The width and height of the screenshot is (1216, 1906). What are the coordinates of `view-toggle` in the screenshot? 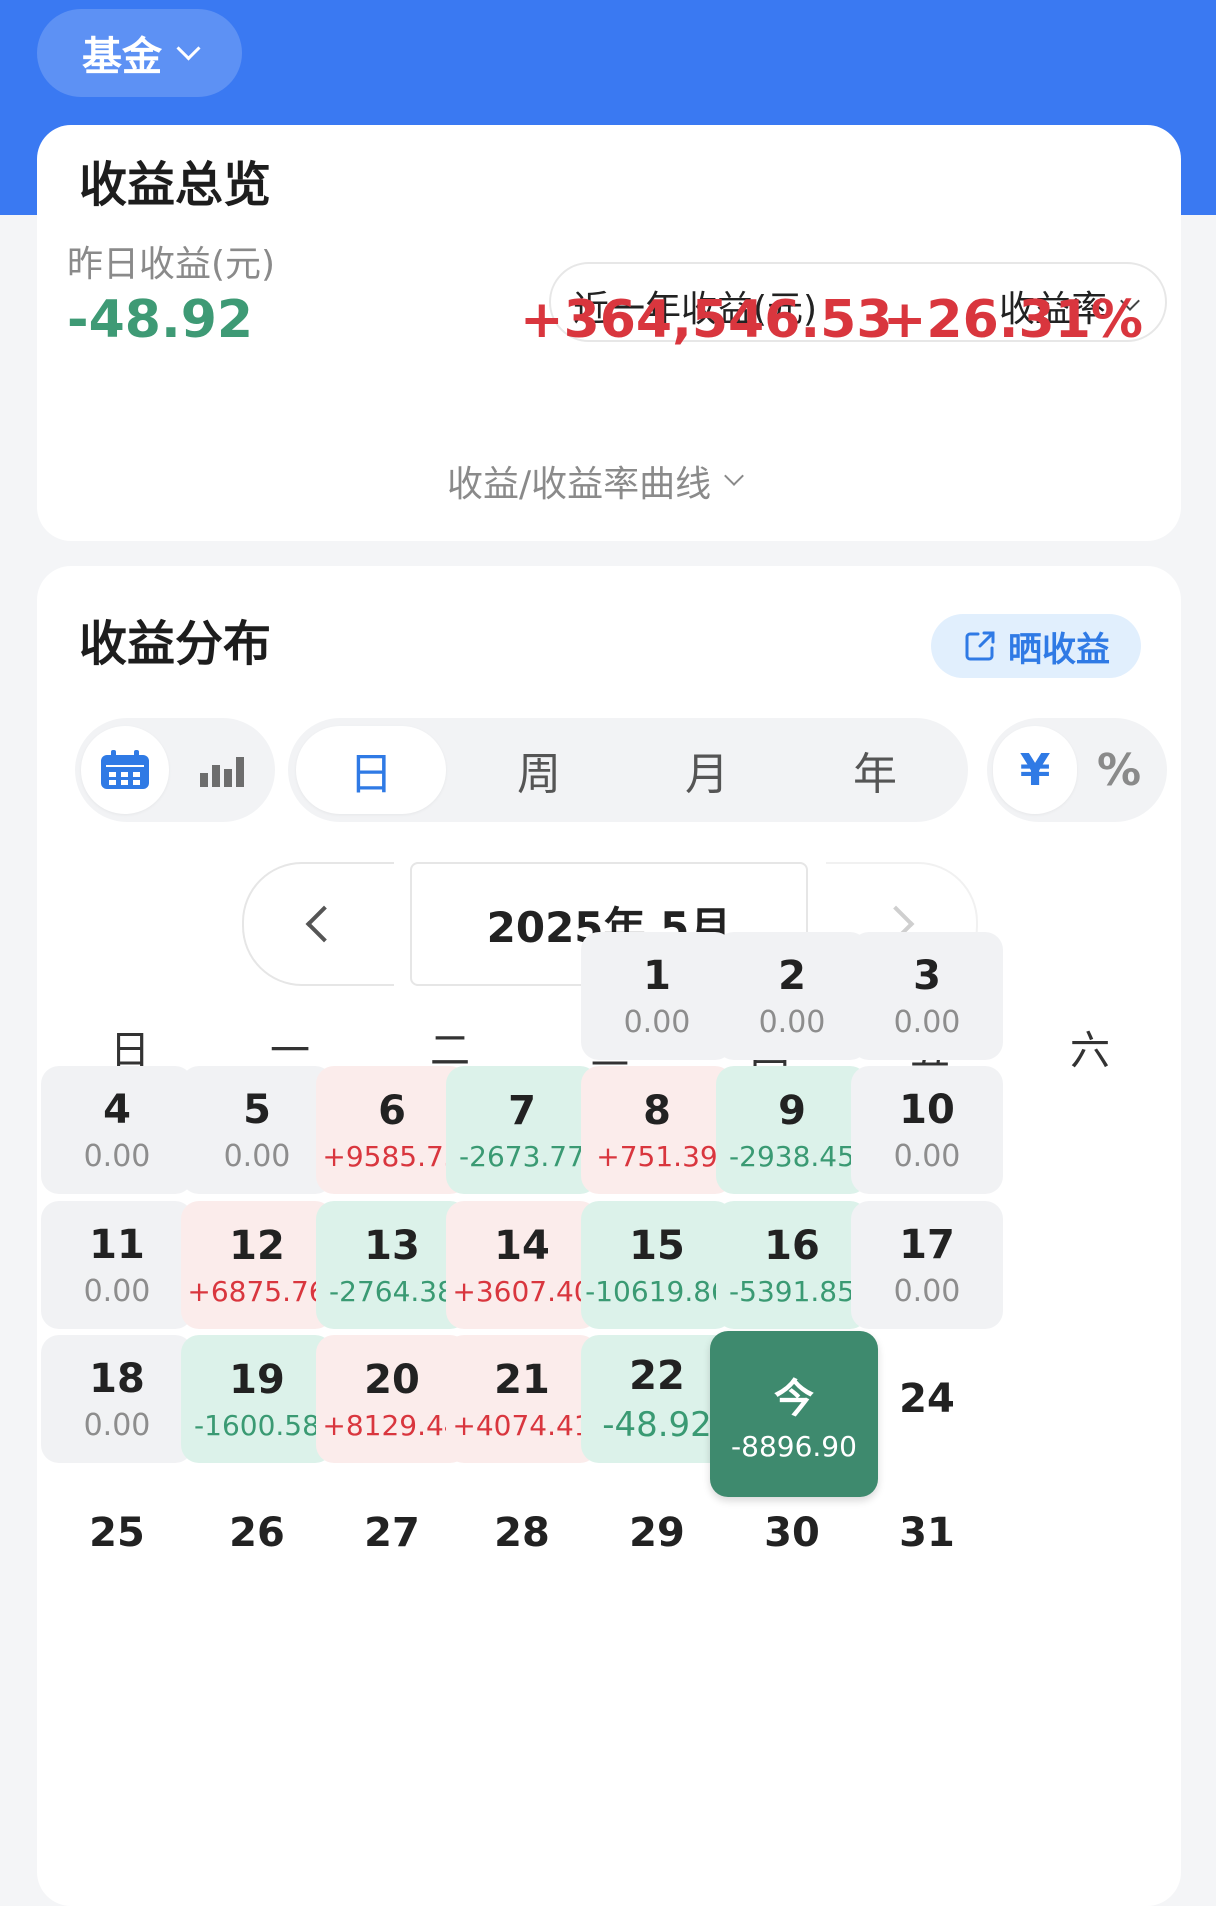 It's located at (175, 770).